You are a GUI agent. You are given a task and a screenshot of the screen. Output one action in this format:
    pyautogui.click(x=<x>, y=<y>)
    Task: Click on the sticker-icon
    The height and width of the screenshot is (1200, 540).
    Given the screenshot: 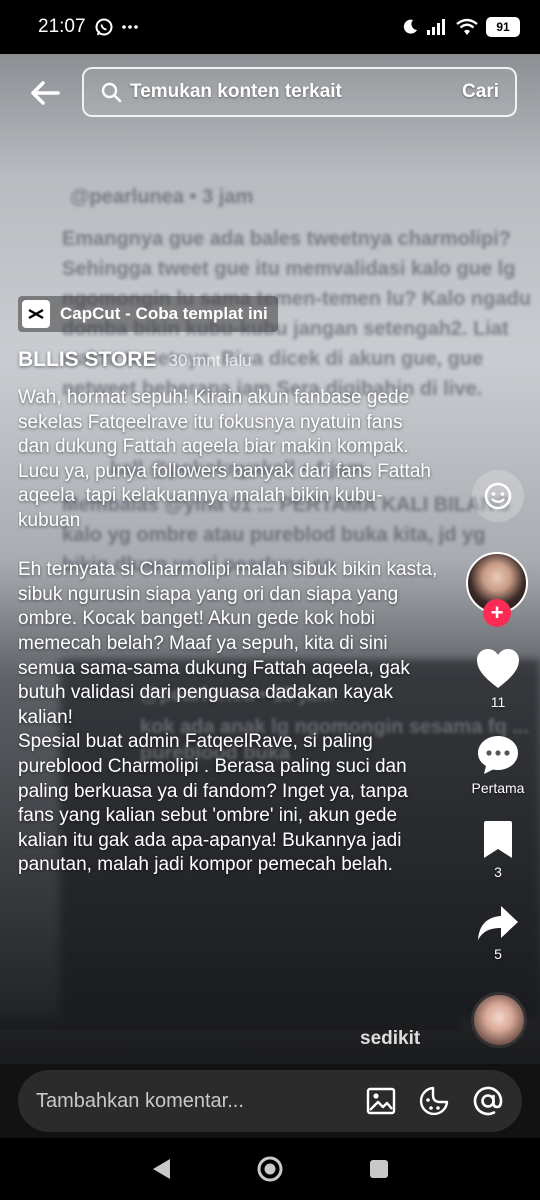 What is the action you would take?
    pyautogui.click(x=434, y=1101)
    